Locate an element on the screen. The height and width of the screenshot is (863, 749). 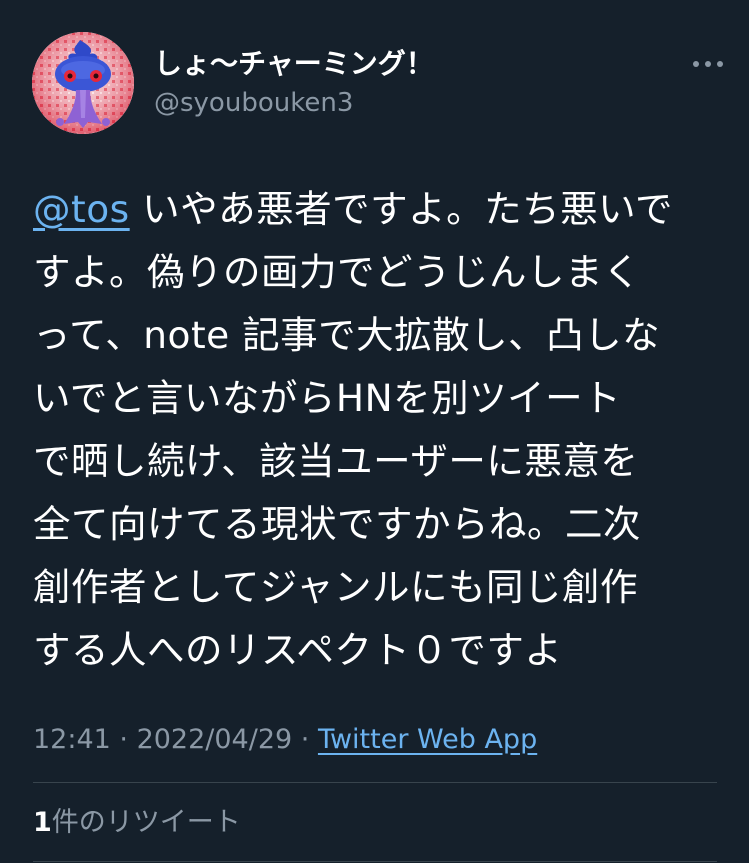
tweet-text-line: 創作者としてジャンルにも同じ創作 is located at coordinates (335, 587).